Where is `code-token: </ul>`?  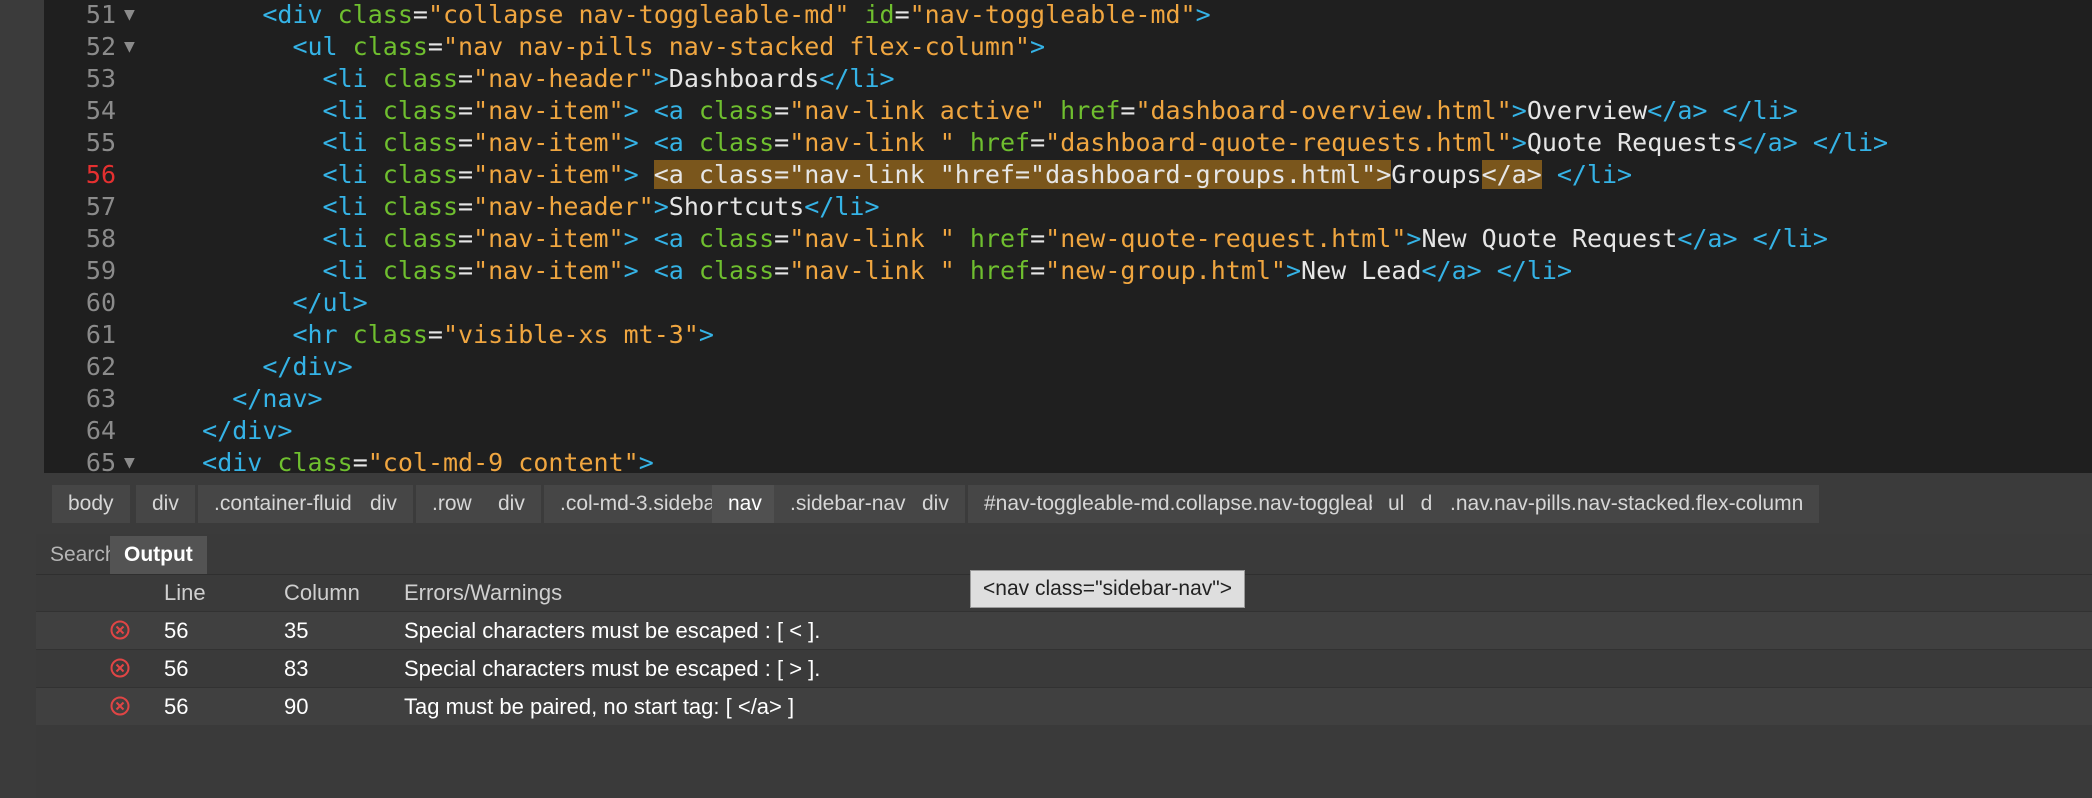
code-token: </ul> is located at coordinates (330, 302).